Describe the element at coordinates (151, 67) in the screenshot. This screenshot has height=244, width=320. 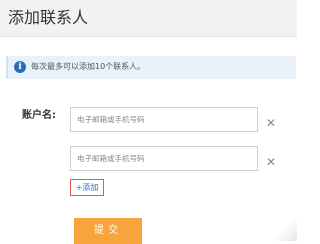
I see `info-notice: i 每次最多可以添加10个联系人。` at that location.